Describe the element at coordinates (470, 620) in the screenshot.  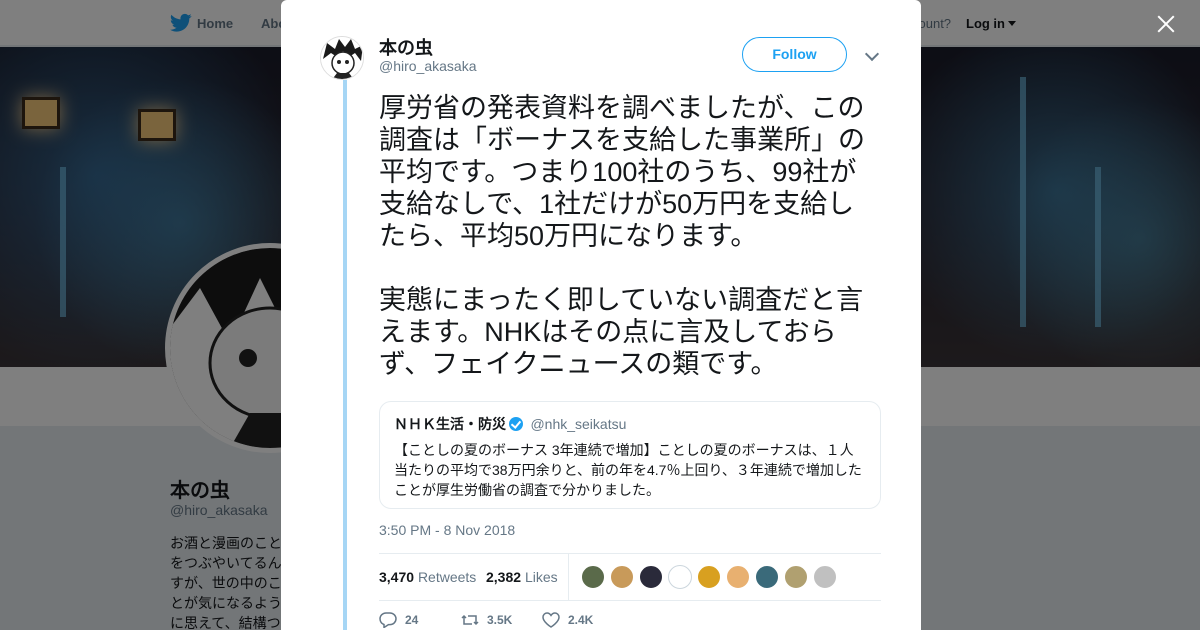
I see `retweet-icon` at that location.